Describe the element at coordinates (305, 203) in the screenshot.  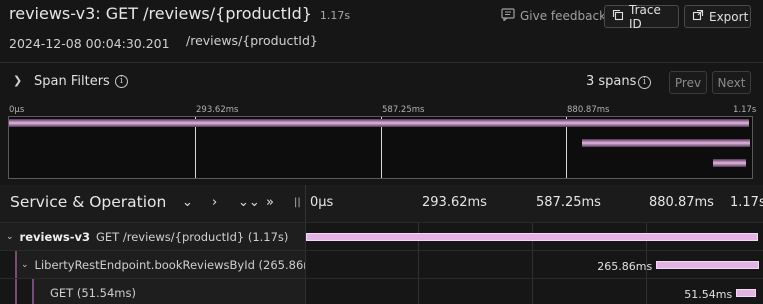
I see `column-divider` at that location.